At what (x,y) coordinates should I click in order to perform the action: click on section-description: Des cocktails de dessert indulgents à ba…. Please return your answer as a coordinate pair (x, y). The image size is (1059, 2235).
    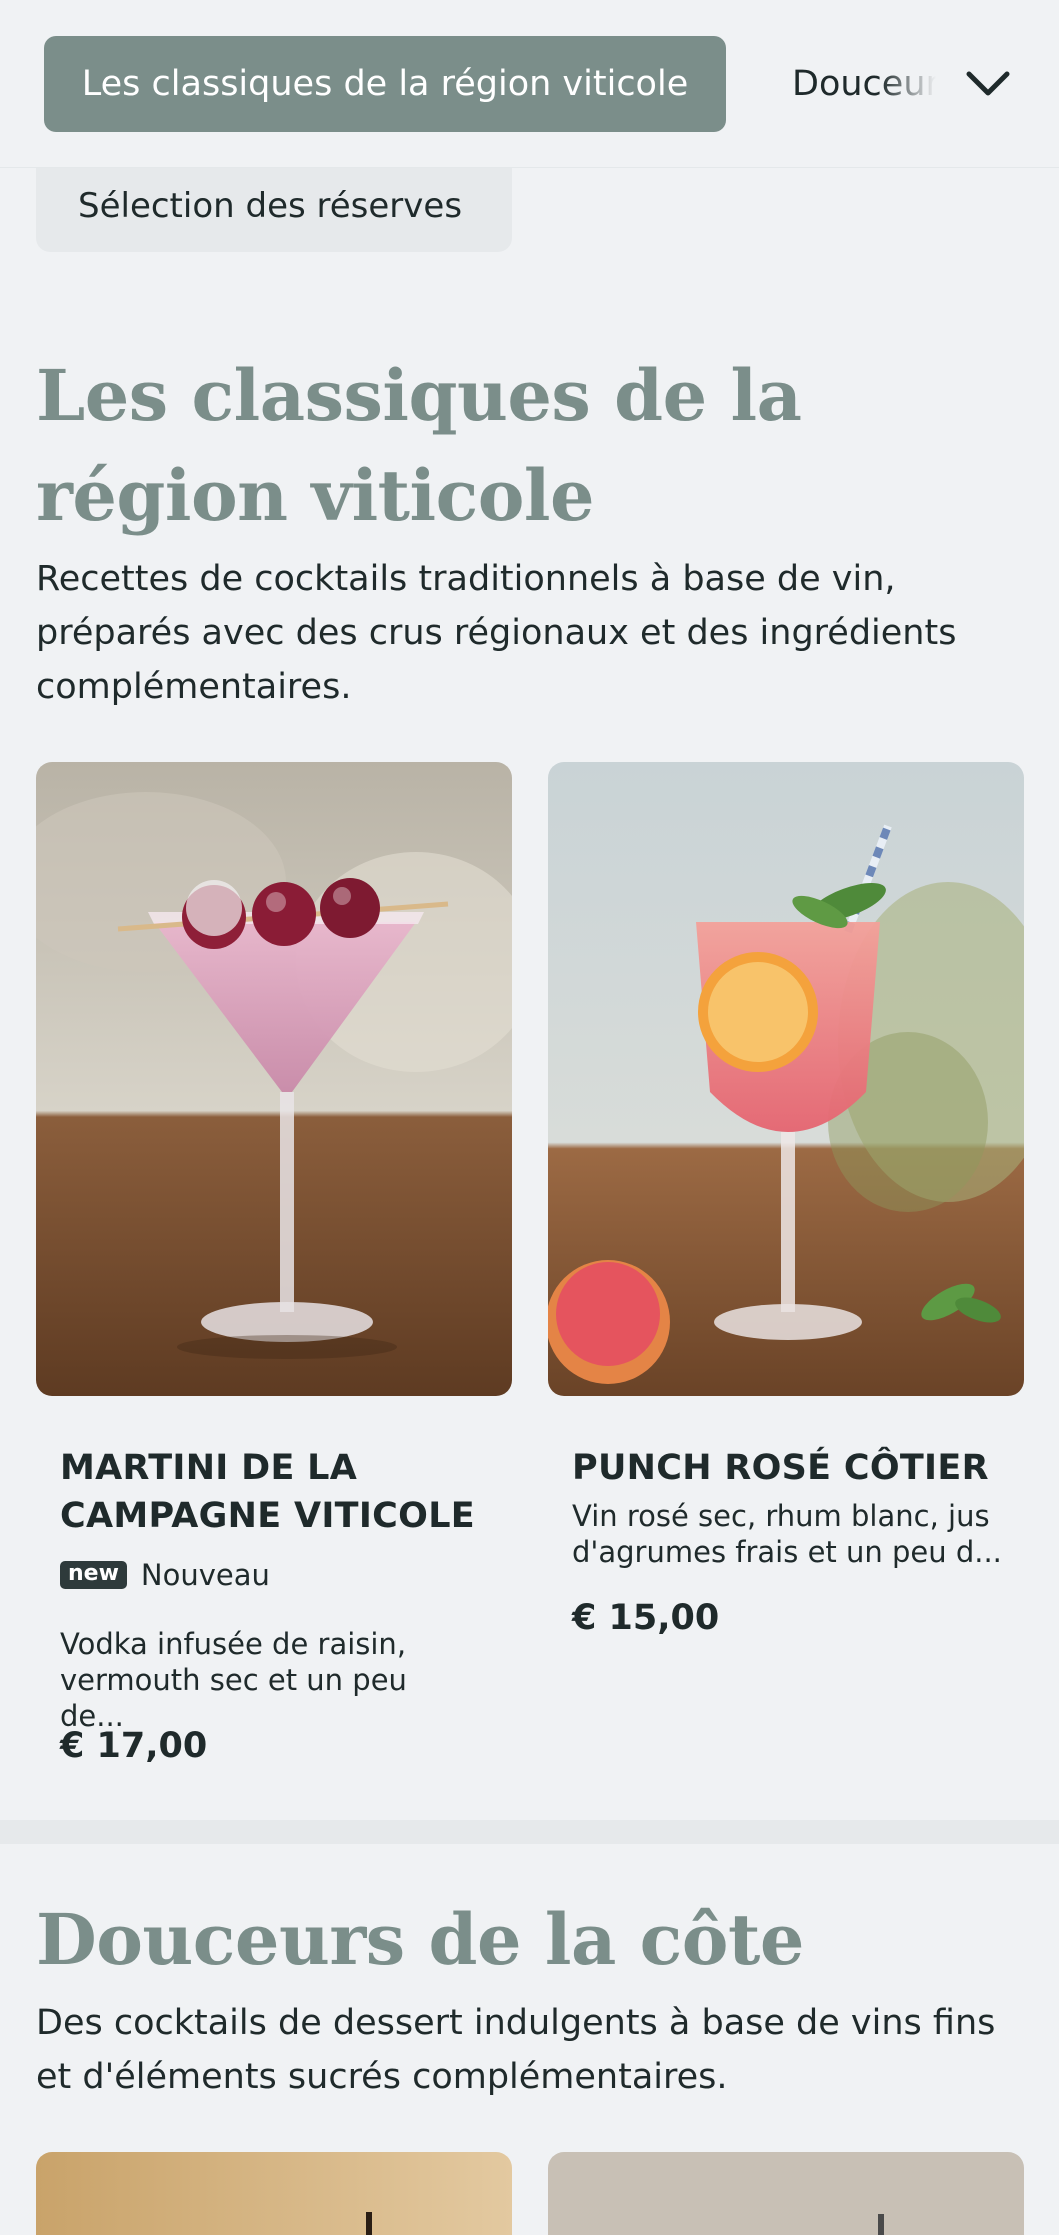
    Looking at the image, I should click on (516, 2050).